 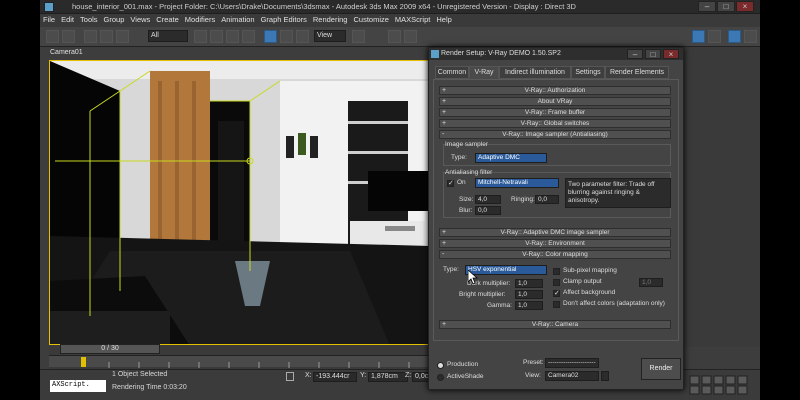 I want to click on ringing-field: 0,0, so click(x=547, y=199).